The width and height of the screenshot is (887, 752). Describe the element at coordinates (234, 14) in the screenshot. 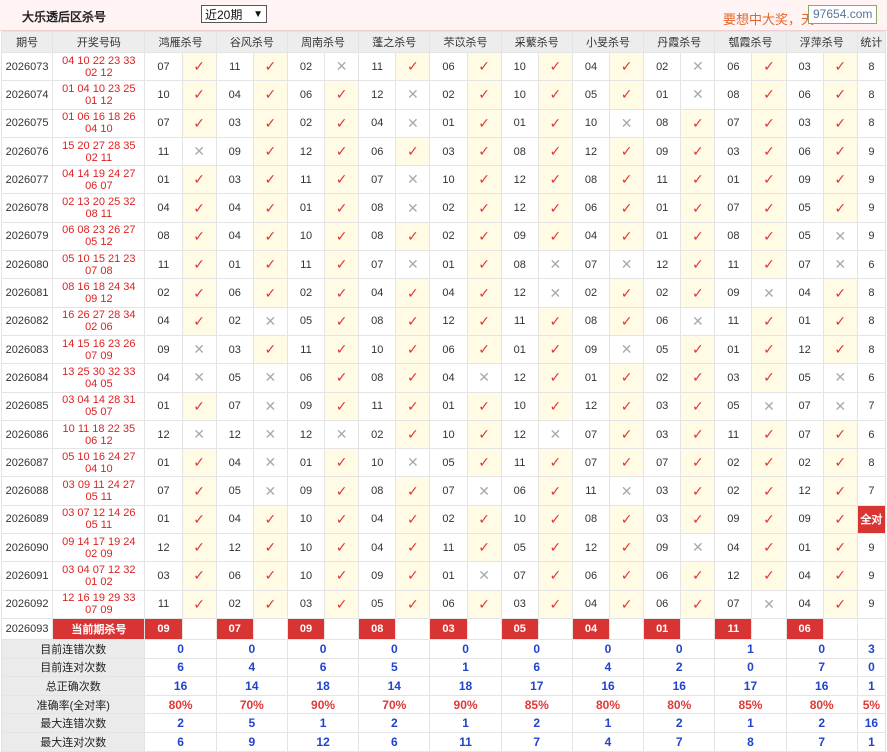

I see `period-select: 近20期 ▼` at that location.